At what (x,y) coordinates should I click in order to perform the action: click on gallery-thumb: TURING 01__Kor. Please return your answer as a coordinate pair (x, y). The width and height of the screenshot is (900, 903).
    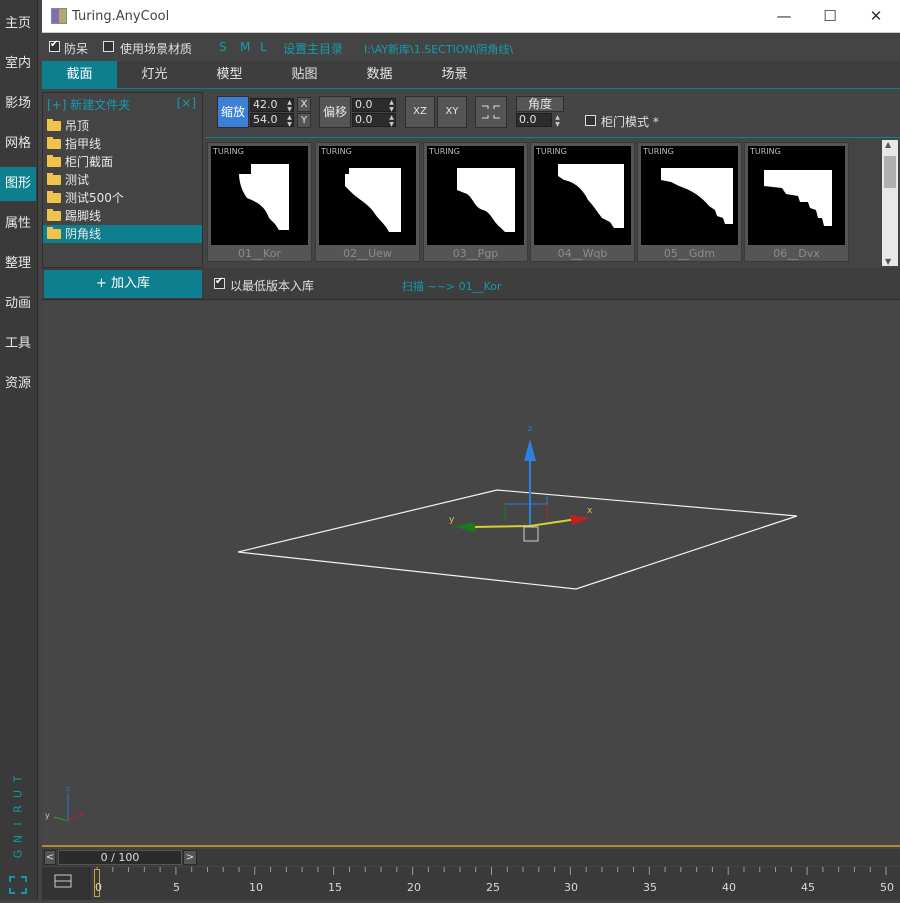
    Looking at the image, I should click on (259, 202).